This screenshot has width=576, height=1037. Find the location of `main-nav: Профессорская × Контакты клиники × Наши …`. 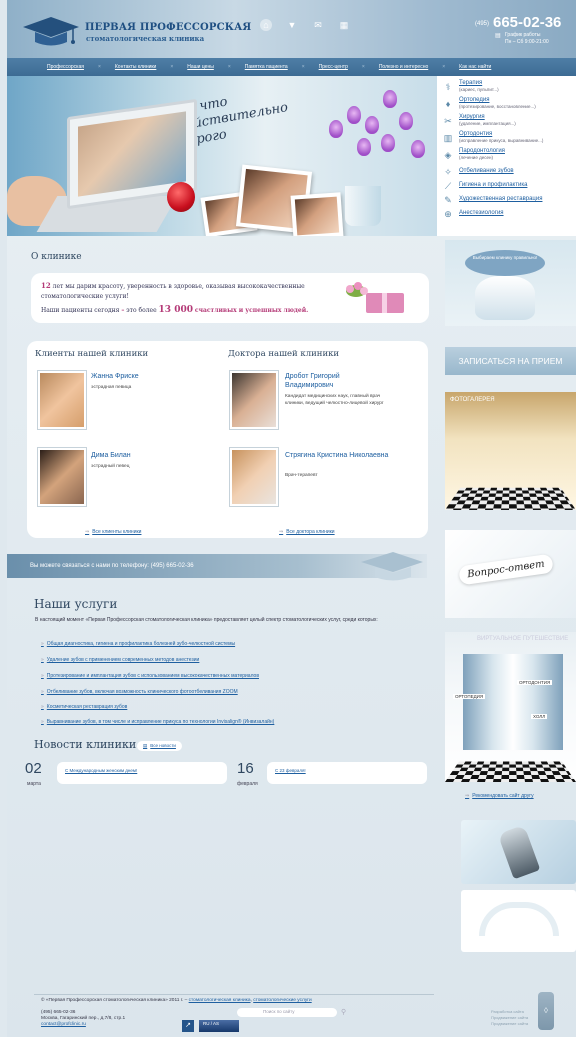

main-nav: Профессорская × Контакты клиники × Наши … is located at coordinates (291, 67).